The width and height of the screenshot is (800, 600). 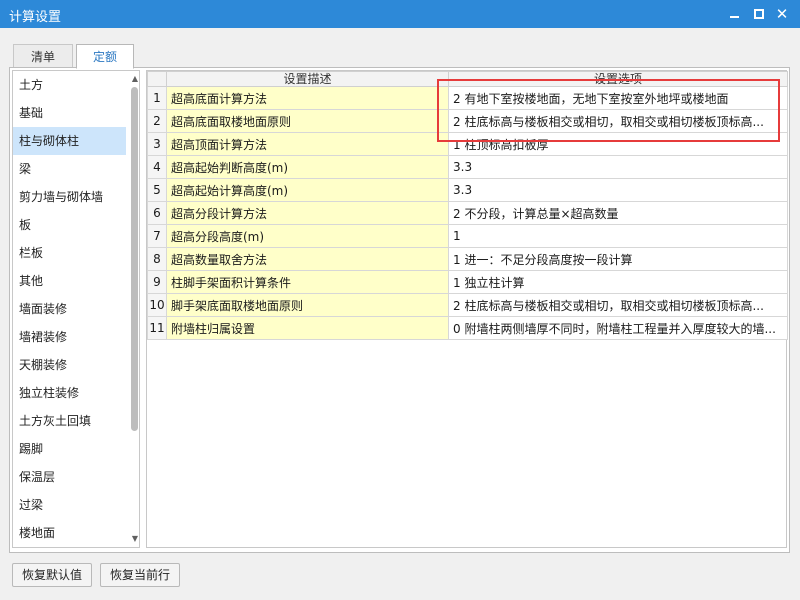 I want to click on category-item: 墙面装修, so click(x=69, y=309).